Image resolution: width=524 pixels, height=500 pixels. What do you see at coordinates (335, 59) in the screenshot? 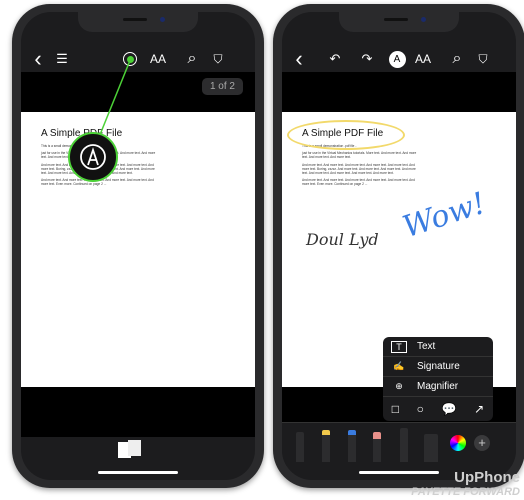
I see `undo-button: ↶` at bounding box center [335, 59].